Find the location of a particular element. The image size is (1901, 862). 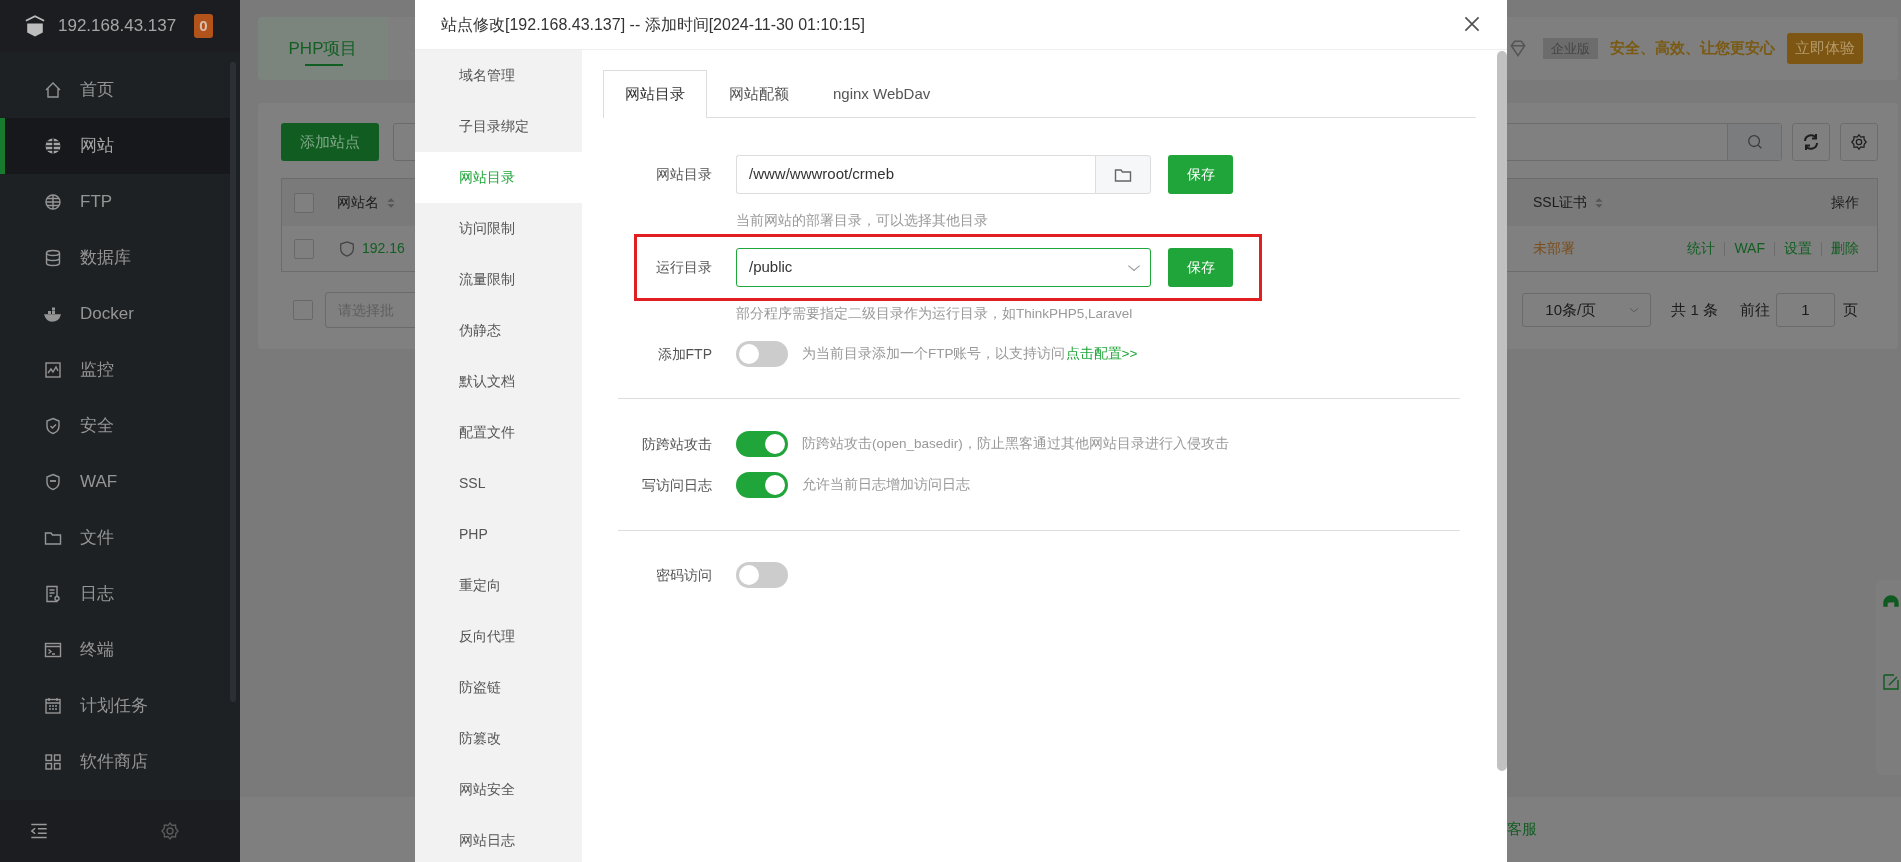

sidebar-item: FTP is located at coordinates (115, 202).